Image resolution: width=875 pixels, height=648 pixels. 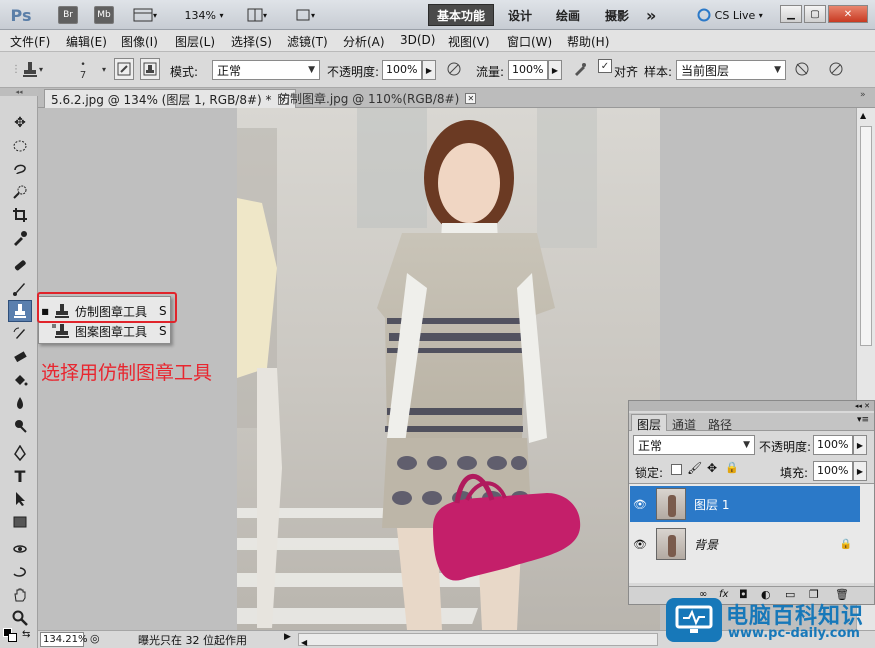 What do you see at coordinates (836, 69) in the screenshot?
I see `pressure-size-toggle` at bounding box center [836, 69].